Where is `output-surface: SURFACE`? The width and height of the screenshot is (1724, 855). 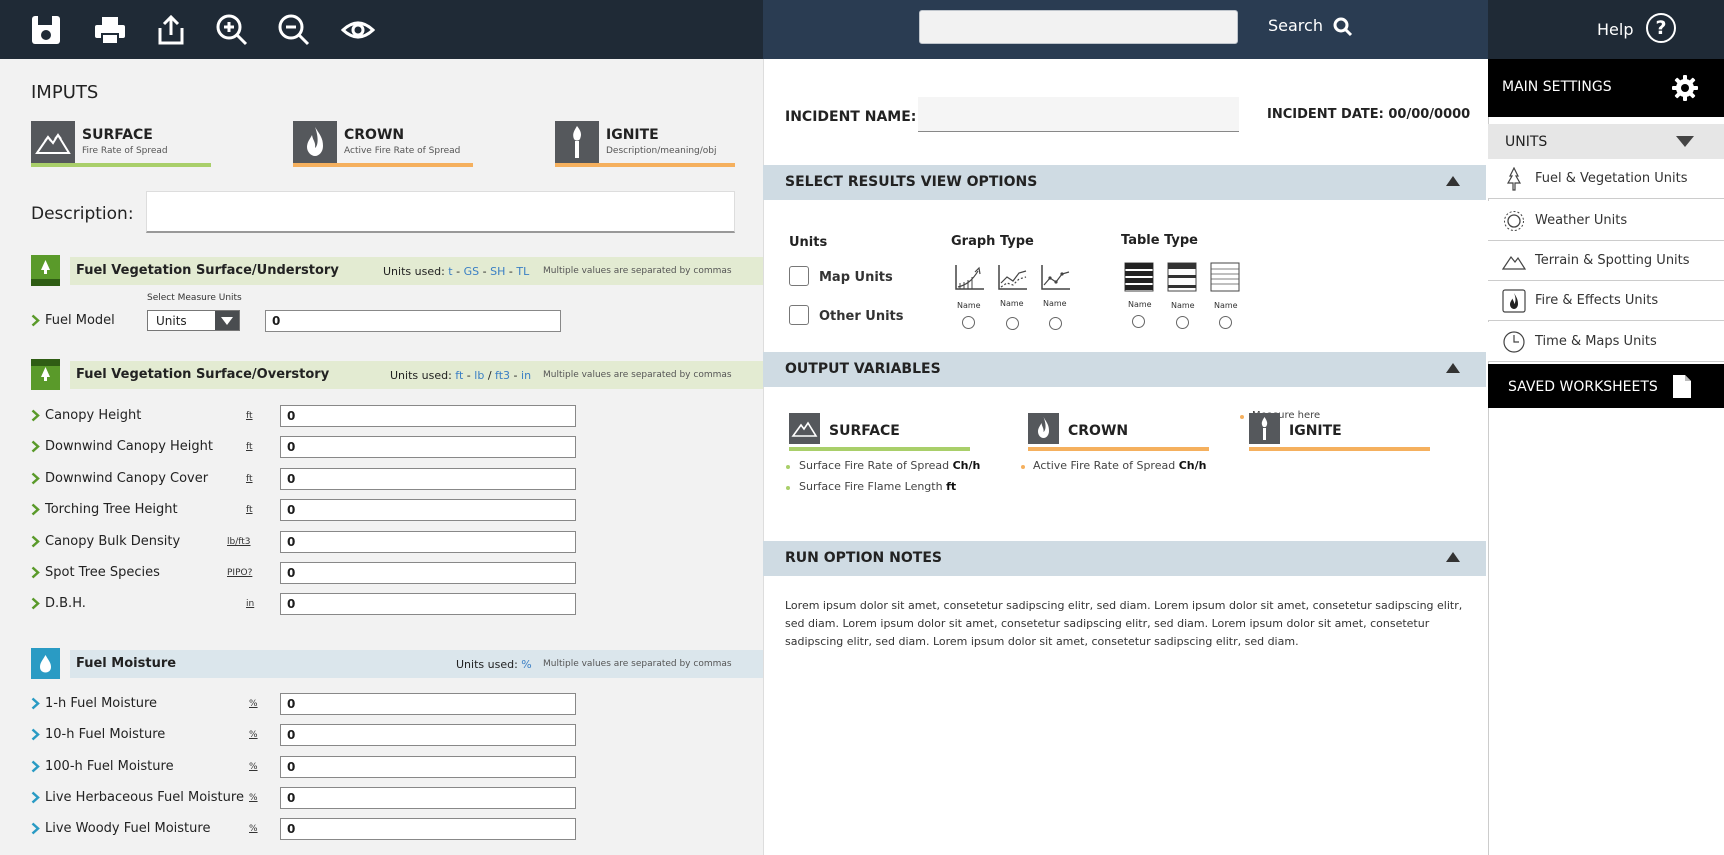
output-surface: SURFACE is located at coordinates (879, 433).